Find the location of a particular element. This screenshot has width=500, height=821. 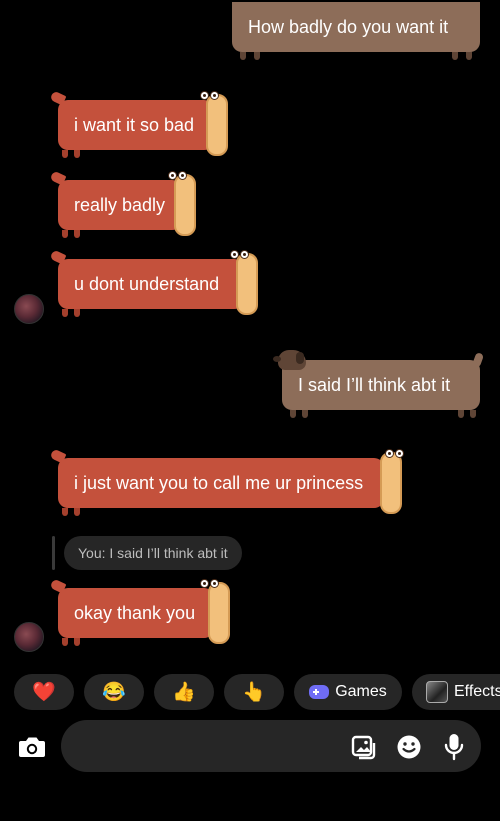

message-input is located at coordinates (211, 747).